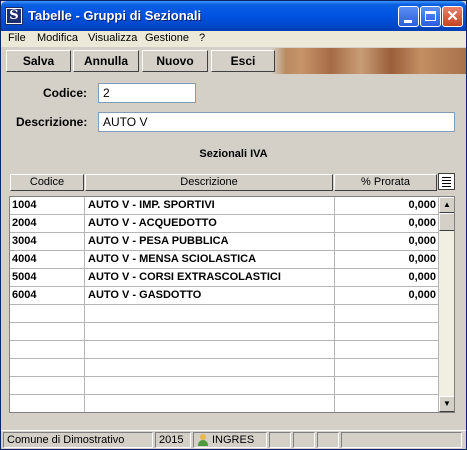 Image resolution: width=467 pixels, height=450 pixels. Describe the element at coordinates (17, 38) in the screenshot. I see `menu-file: File` at that location.